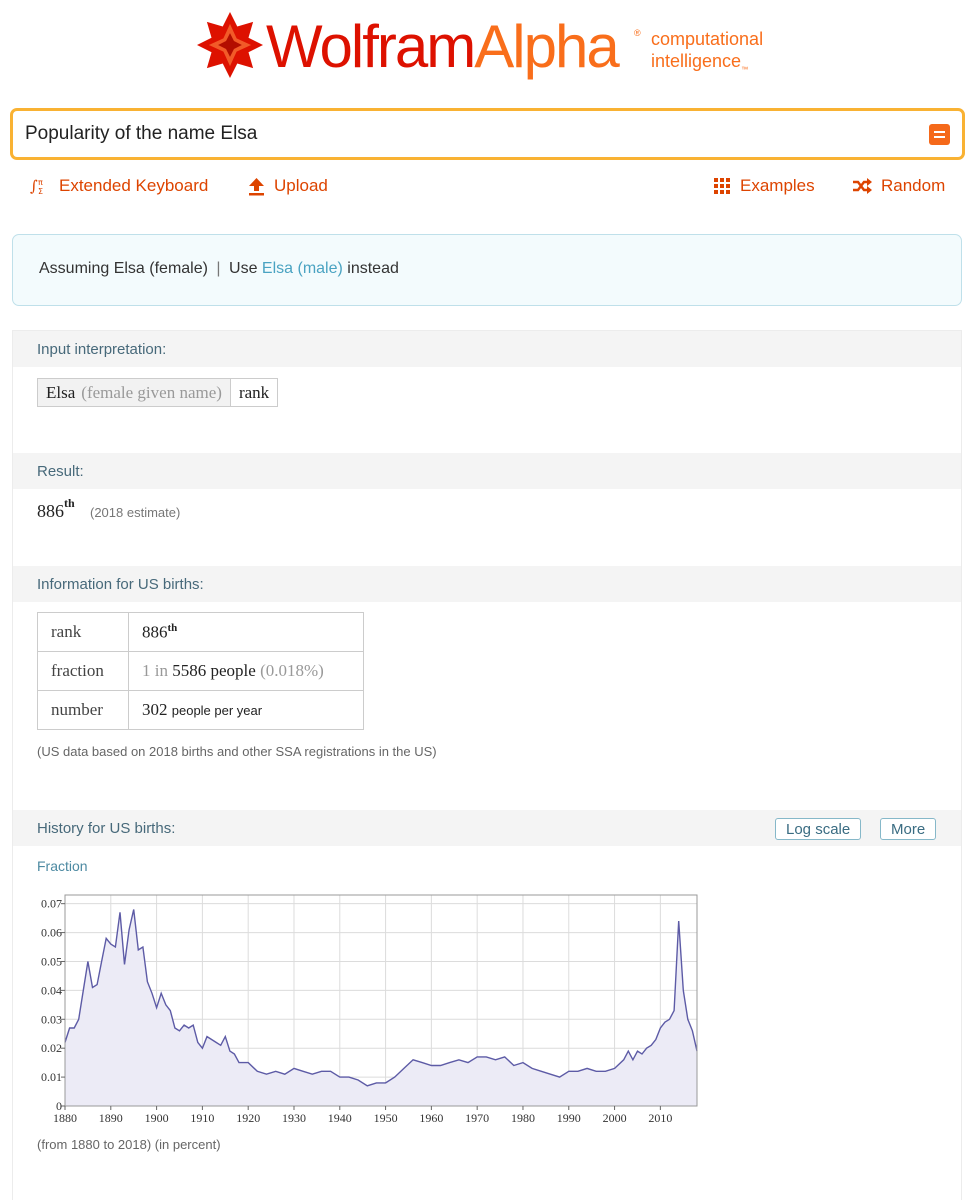 This screenshot has width=975, height=1200. I want to click on y-tick-label: 0.06, so click(51, 933).